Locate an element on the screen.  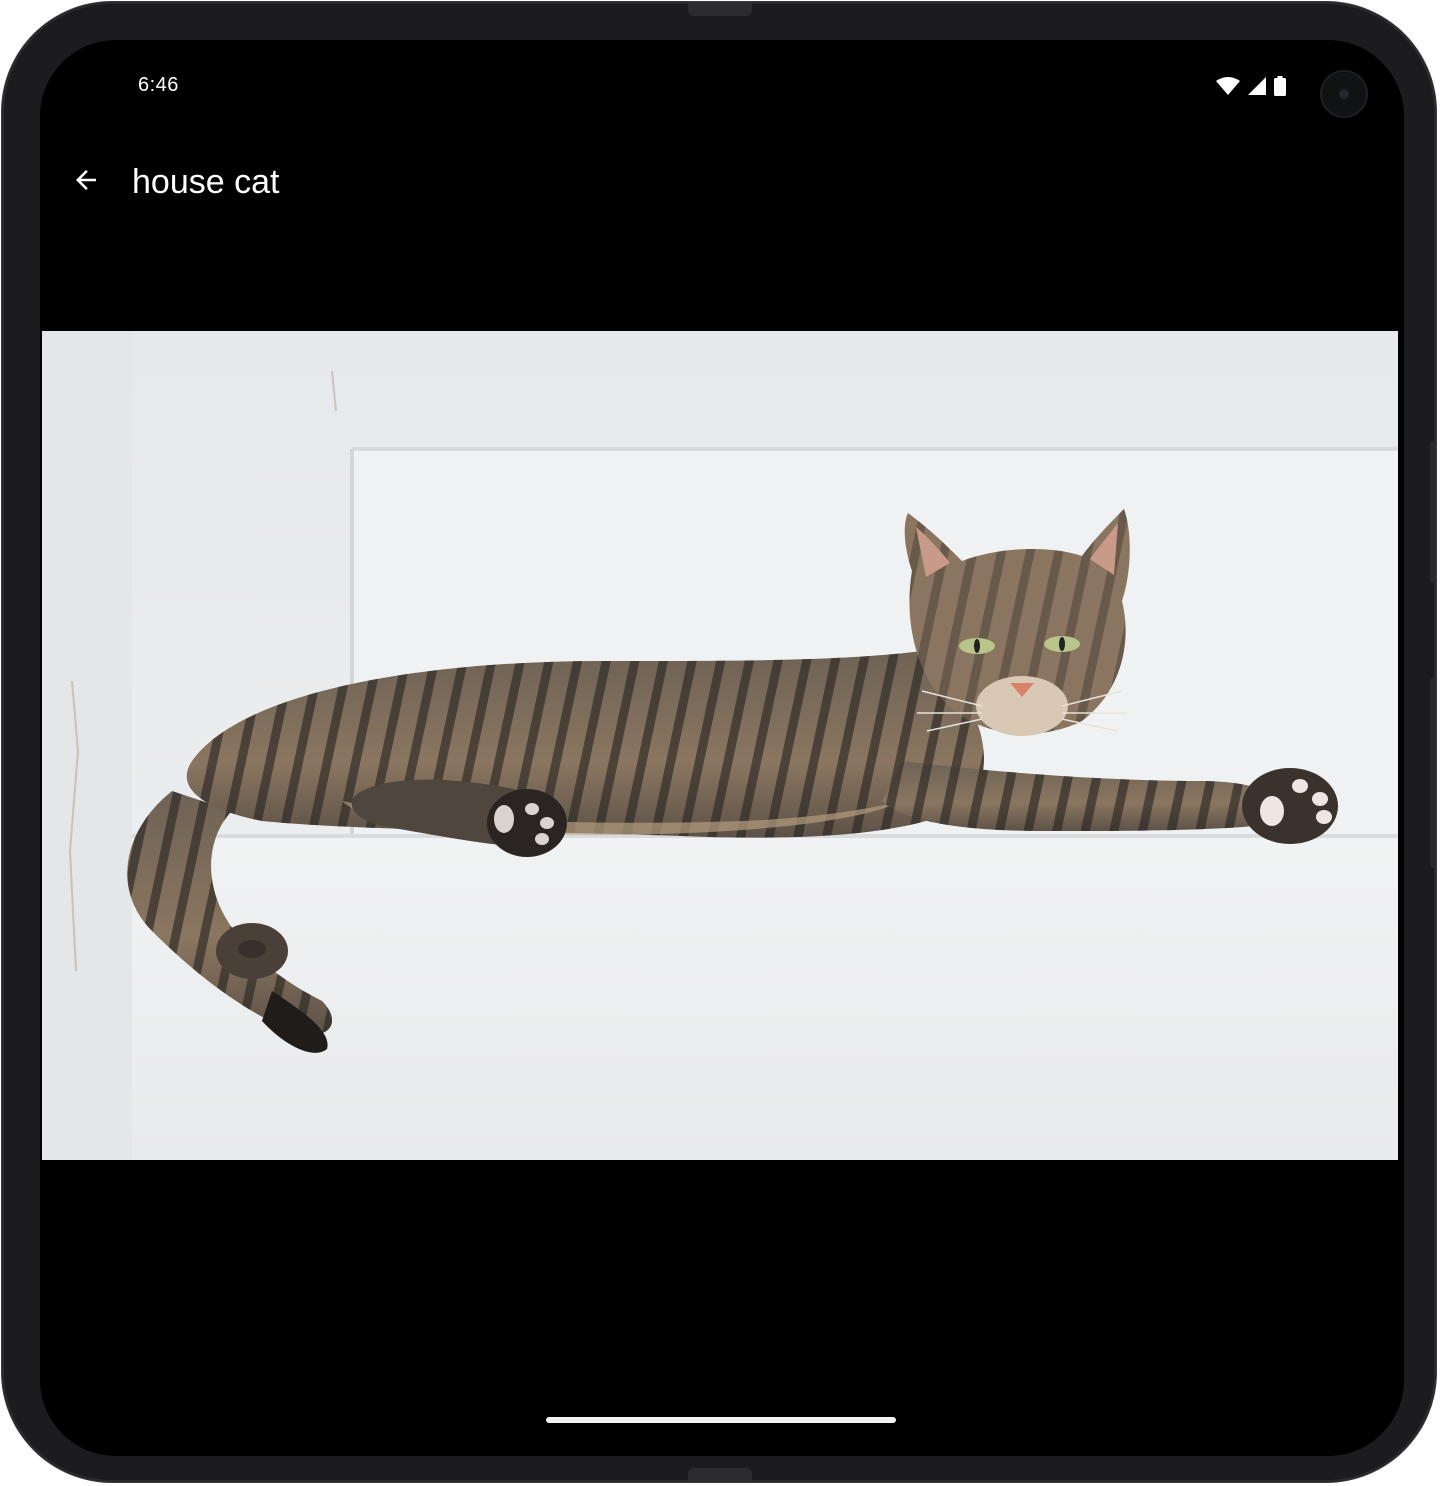
hinge-bottom is located at coordinates (720, 1475).